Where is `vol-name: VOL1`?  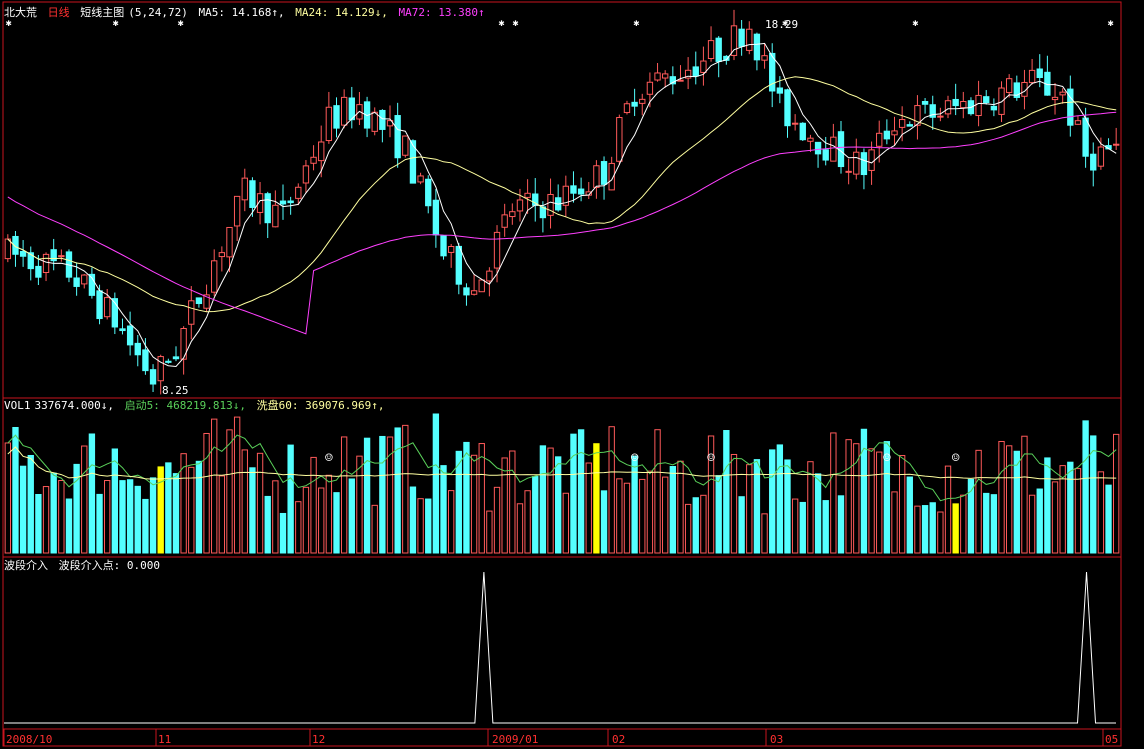
vol-name: VOL1 is located at coordinates (17, 405).